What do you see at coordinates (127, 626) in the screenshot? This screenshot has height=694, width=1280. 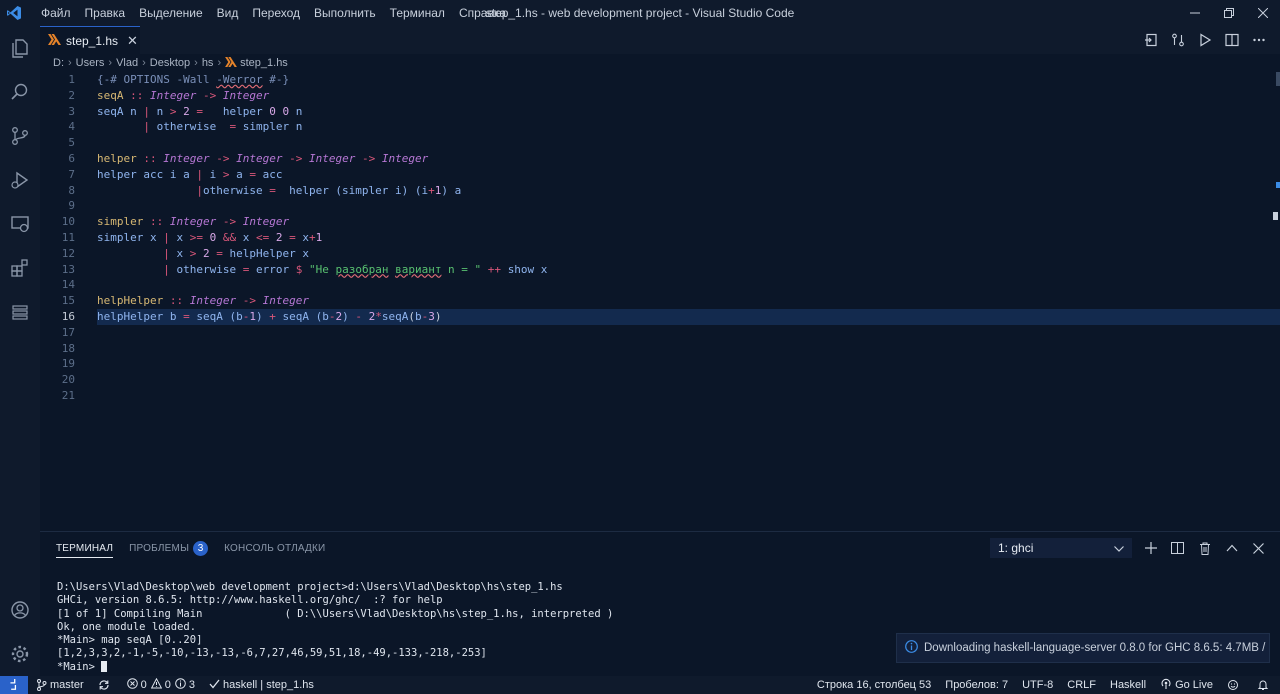 I see `terminal-line: Ok, one module loaded.` at bounding box center [127, 626].